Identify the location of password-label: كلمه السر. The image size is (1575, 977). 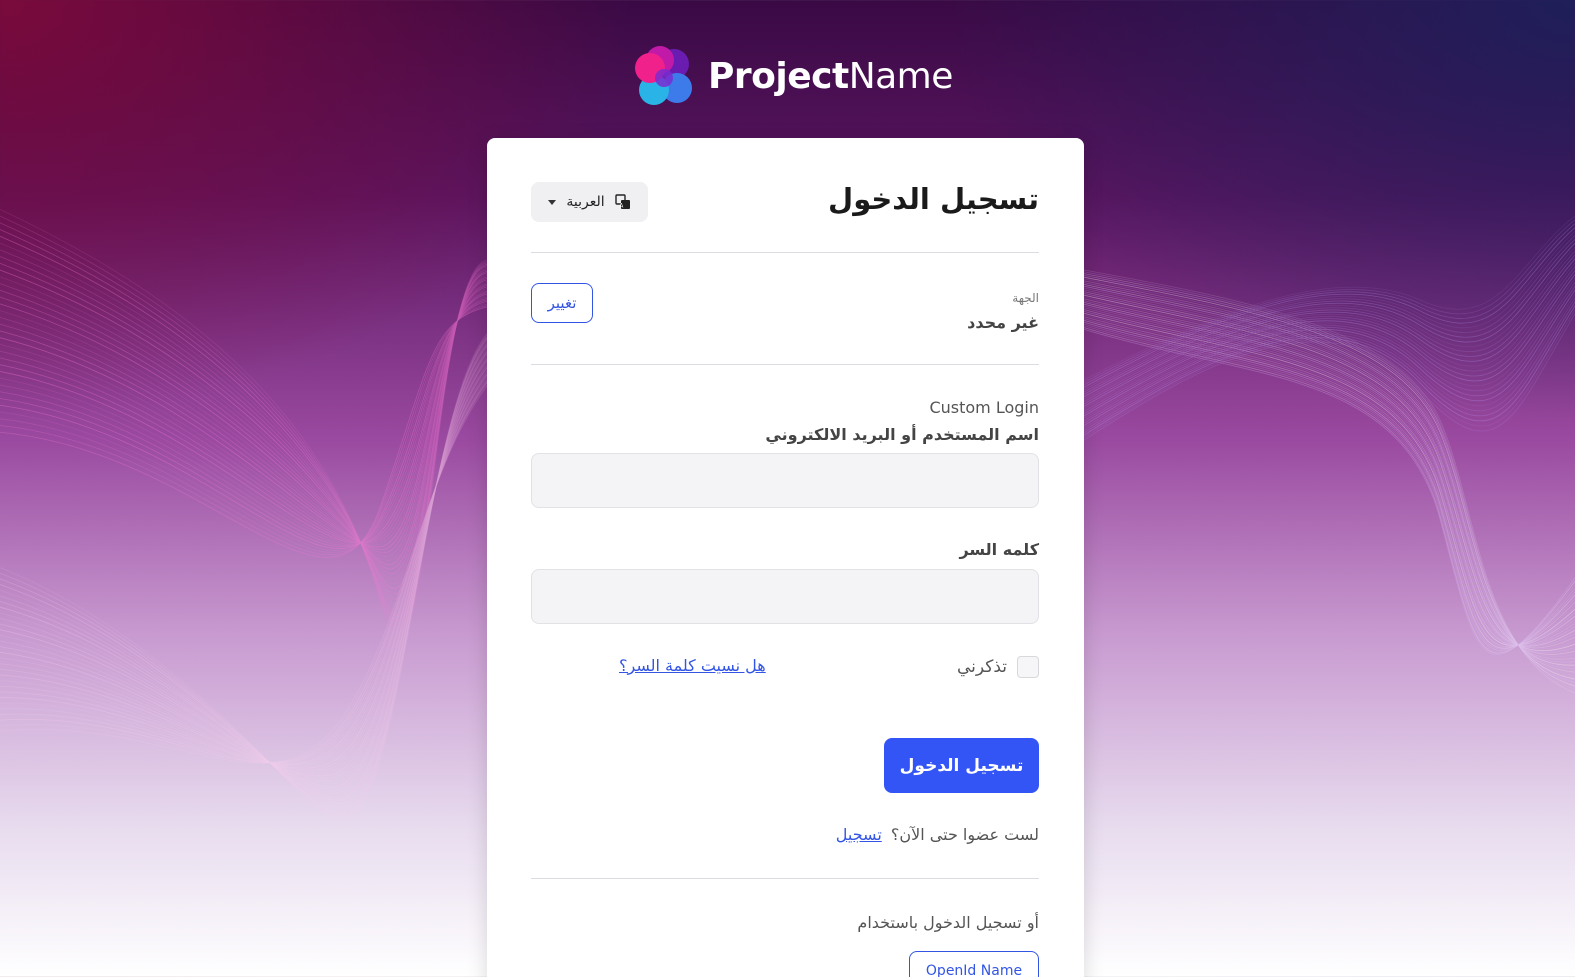
(999, 549).